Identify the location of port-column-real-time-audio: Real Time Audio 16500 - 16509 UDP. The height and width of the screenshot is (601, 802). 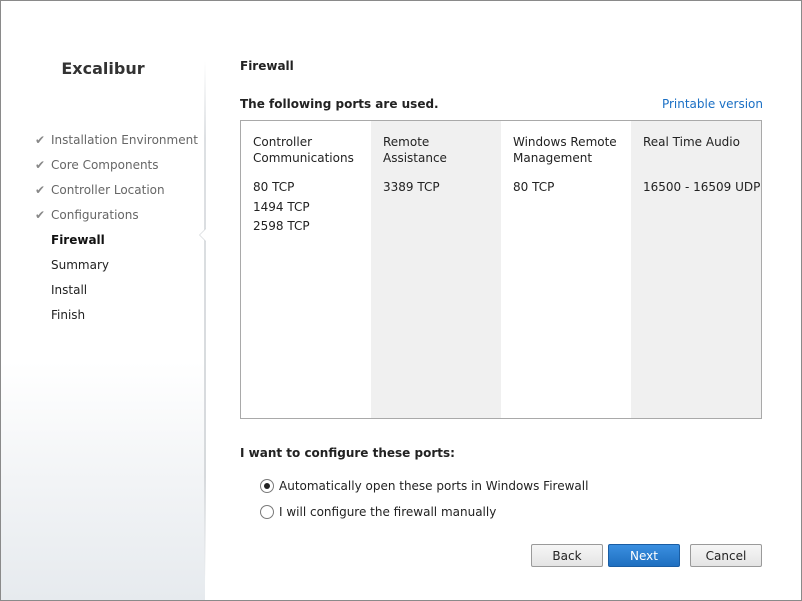
(696, 269).